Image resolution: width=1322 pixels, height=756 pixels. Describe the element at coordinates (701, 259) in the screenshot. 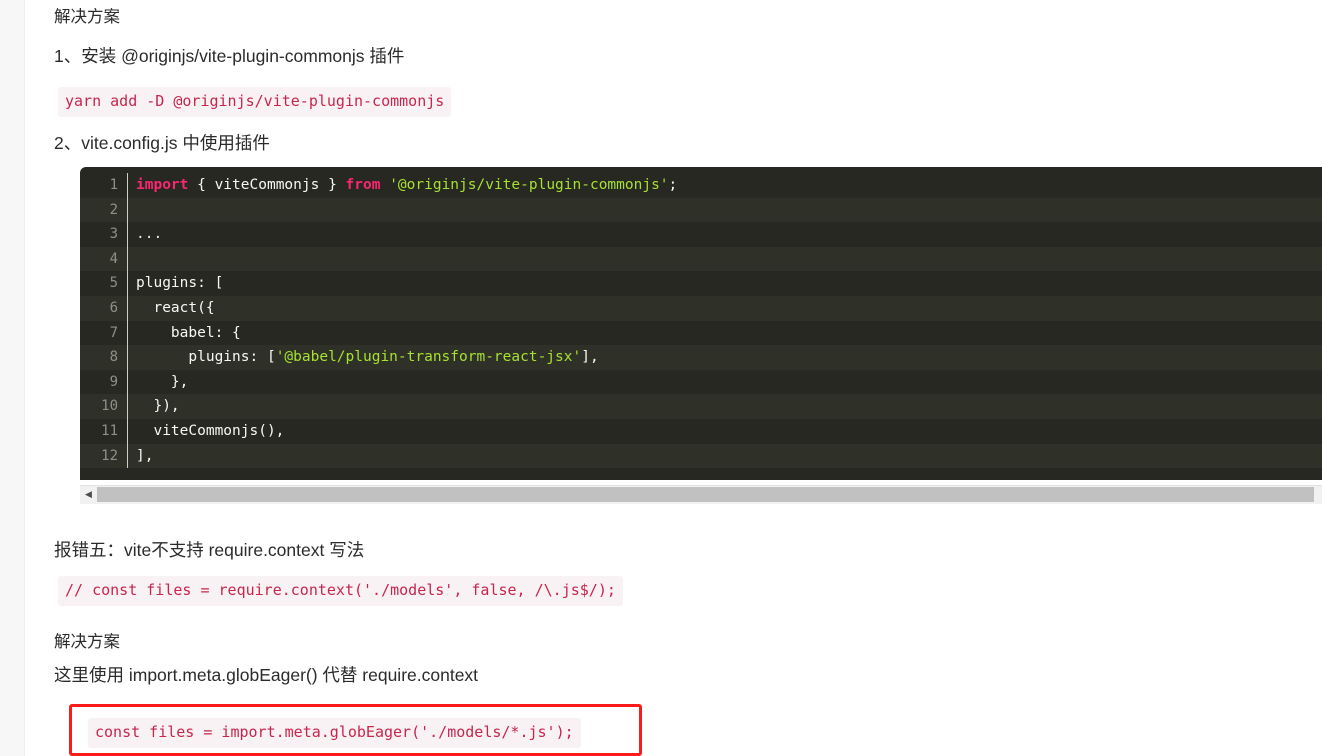

I see `code-line: 4` at that location.